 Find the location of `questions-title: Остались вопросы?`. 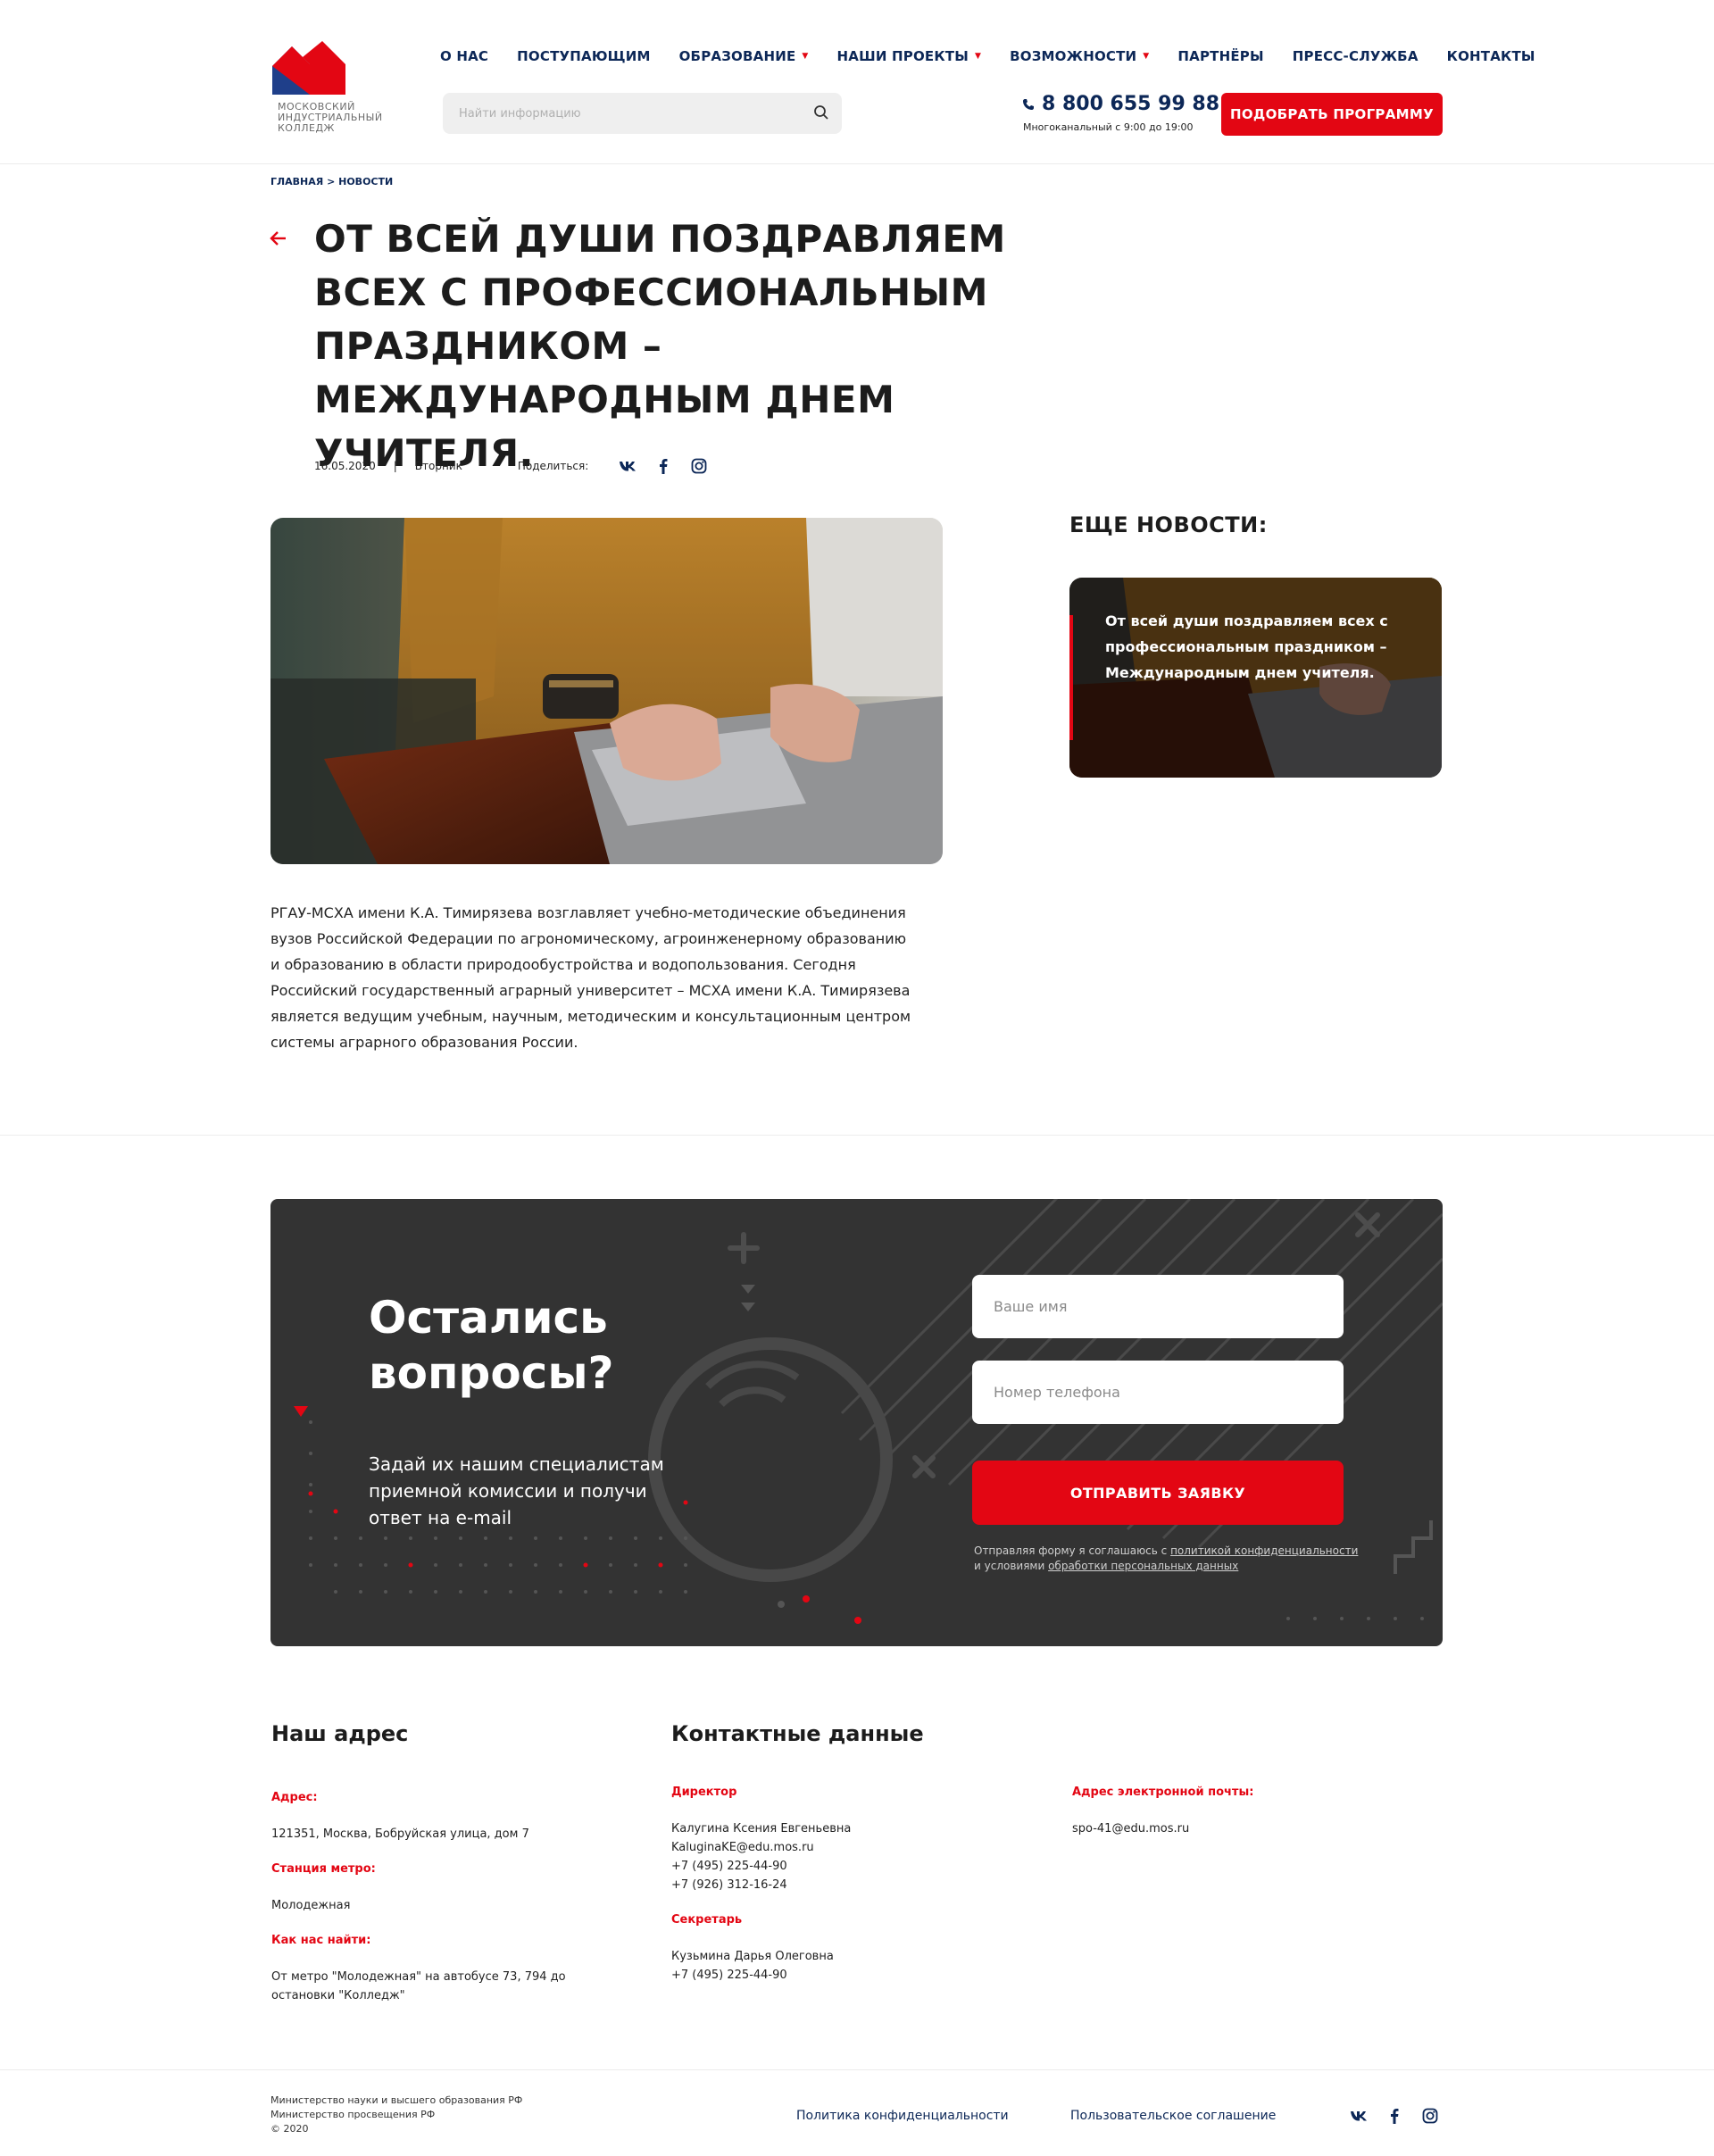

questions-title: Остались вопросы? is located at coordinates (491, 1345).